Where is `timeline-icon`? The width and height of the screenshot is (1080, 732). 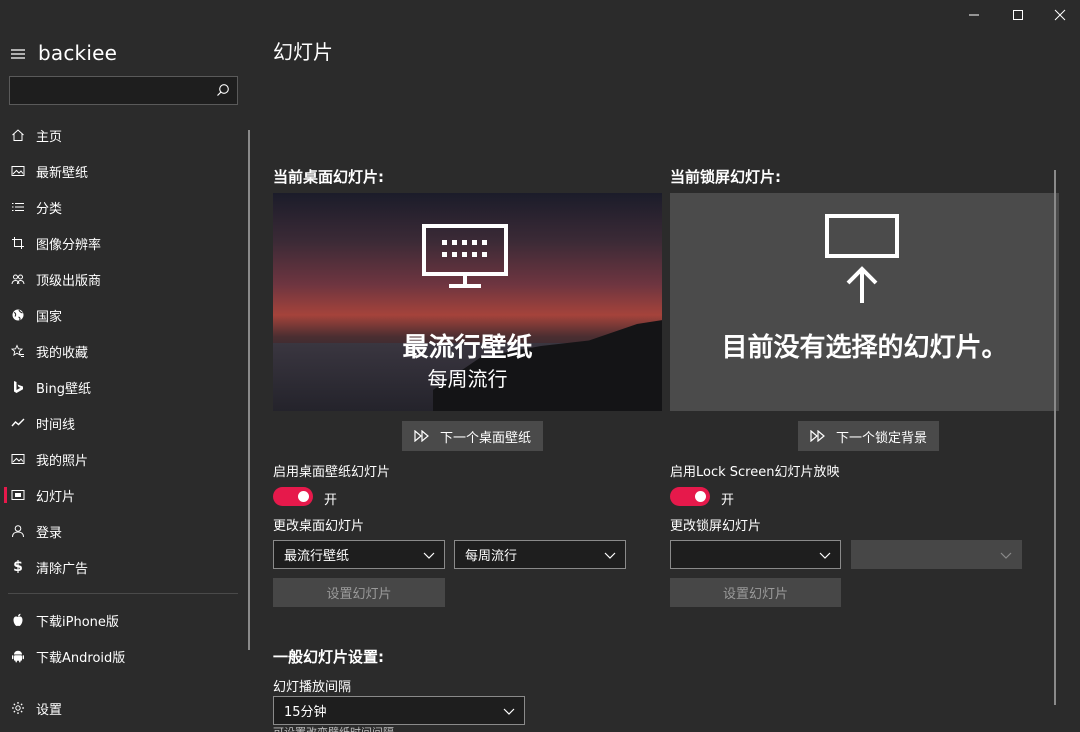 timeline-icon is located at coordinates (18, 422).